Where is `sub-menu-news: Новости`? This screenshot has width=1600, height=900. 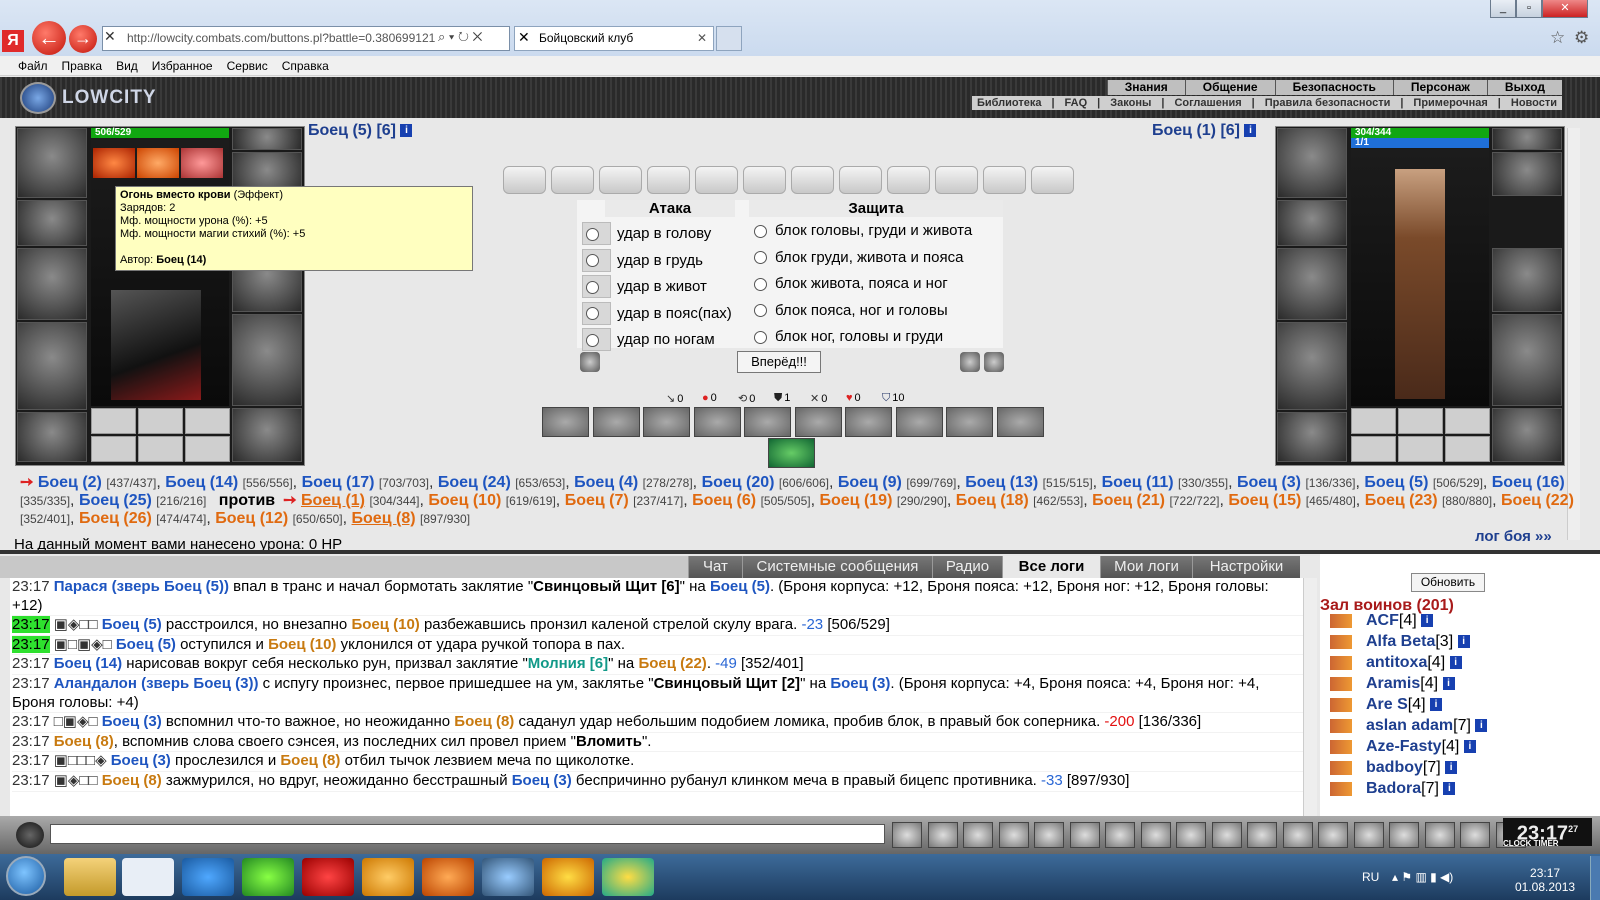
sub-menu-news: Новости is located at coordinates (1534, 103).